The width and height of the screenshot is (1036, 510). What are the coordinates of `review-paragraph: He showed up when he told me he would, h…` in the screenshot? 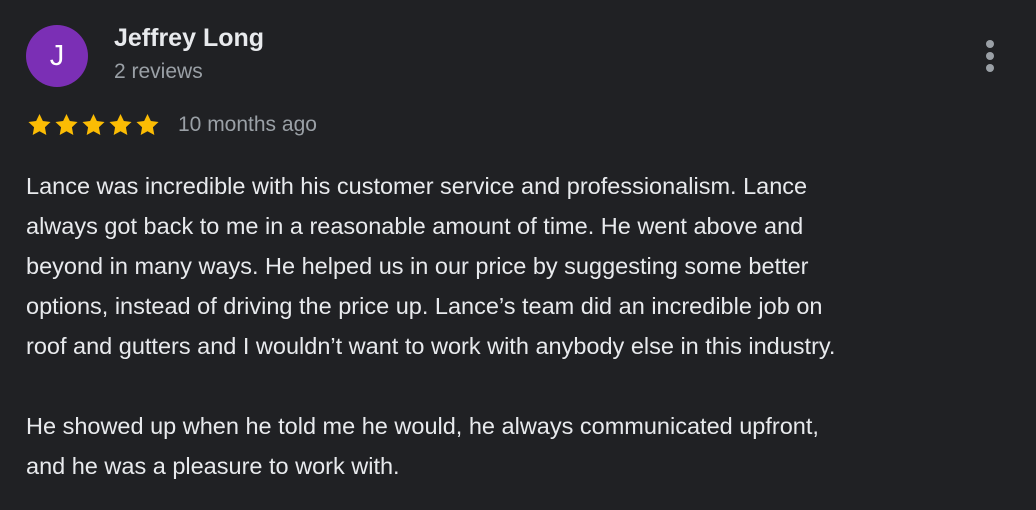 It's located at (422, 446).